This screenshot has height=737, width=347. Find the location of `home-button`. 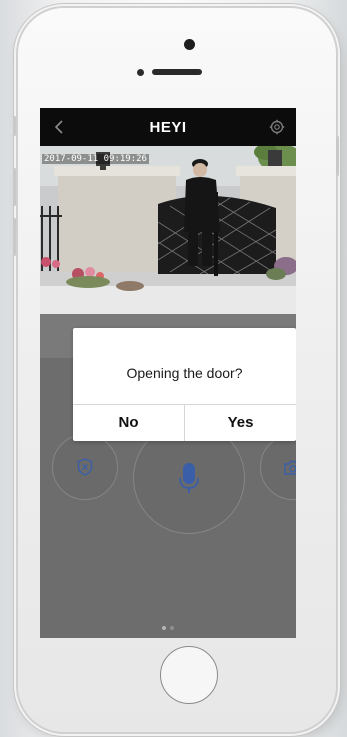

home-button is located at coordinates (189, 675).